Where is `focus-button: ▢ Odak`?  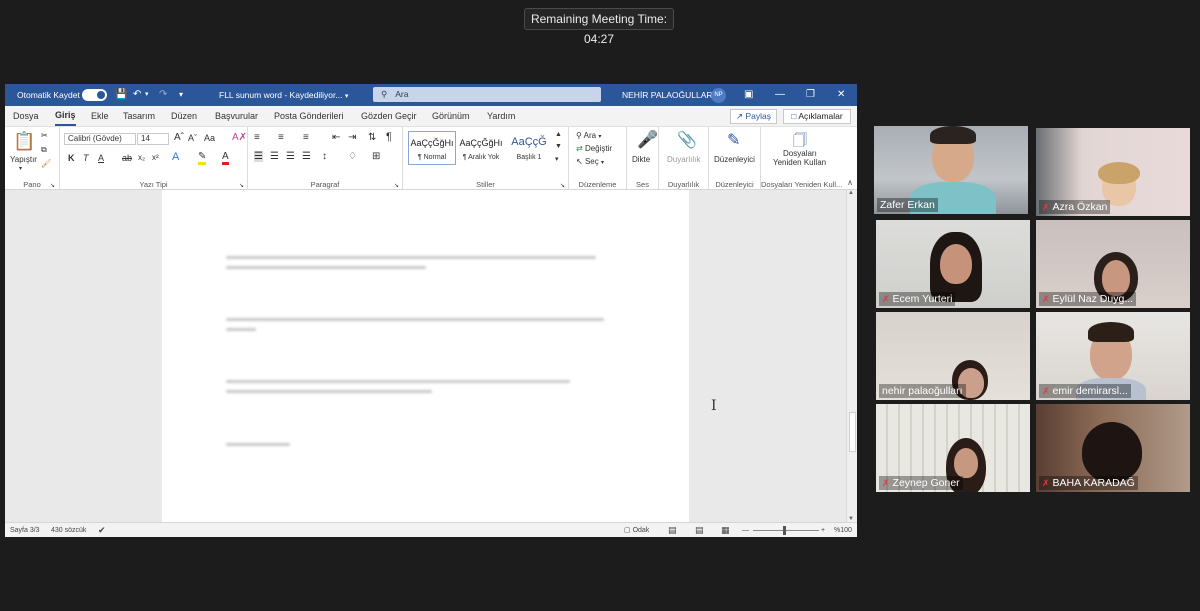 focus-button: ▢ Odak is located at coordinates (636, 530).